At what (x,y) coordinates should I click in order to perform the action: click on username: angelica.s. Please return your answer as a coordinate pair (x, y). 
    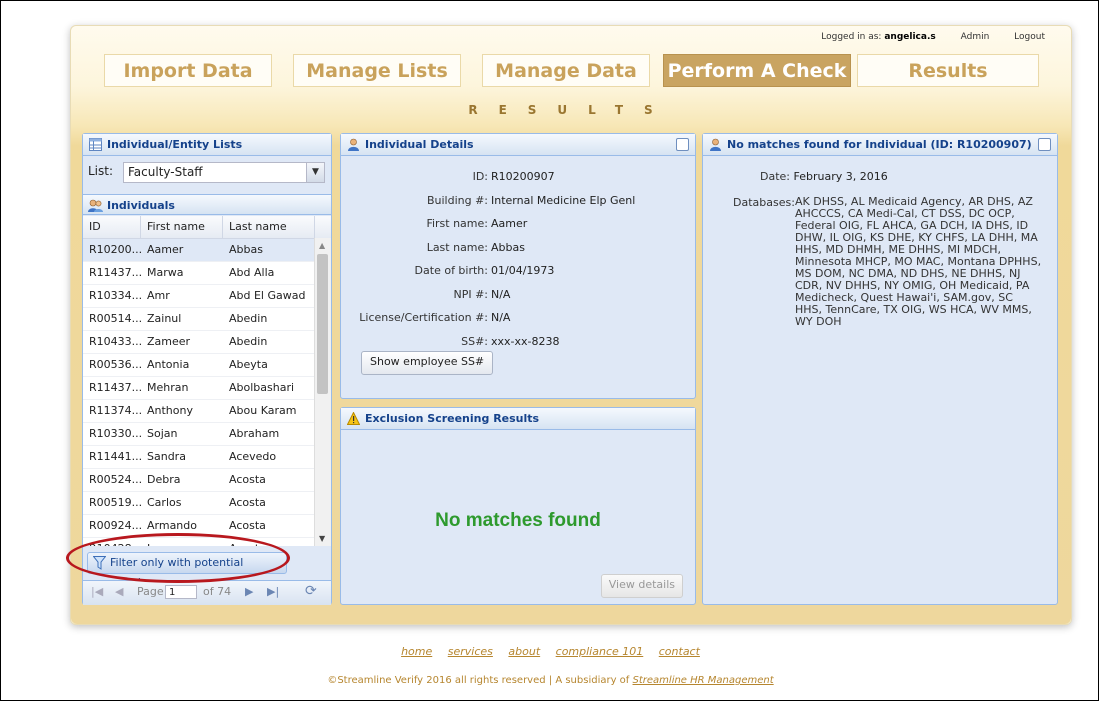
    Looking at the image, I should click on (910, 37).